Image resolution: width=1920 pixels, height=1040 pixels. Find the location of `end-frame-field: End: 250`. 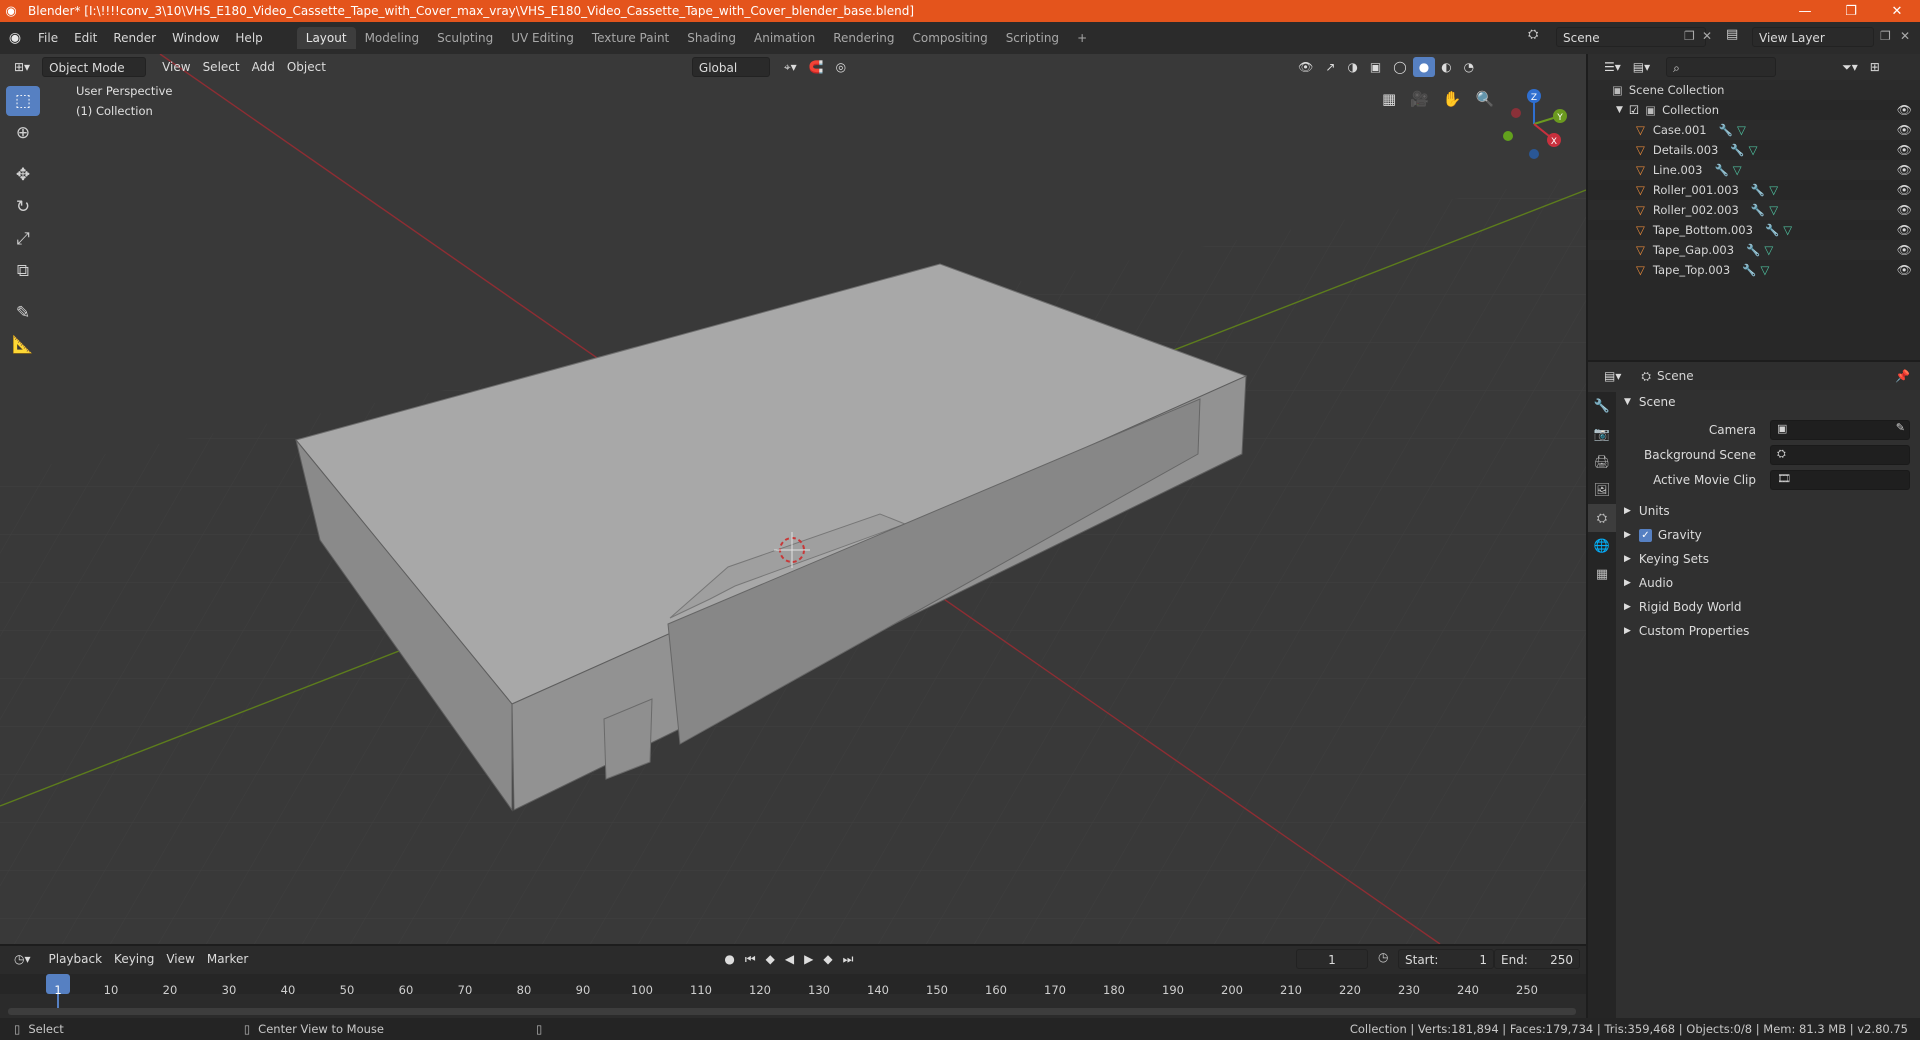

end-frame-field: End: 250 is located at coordinates (1537, 959).